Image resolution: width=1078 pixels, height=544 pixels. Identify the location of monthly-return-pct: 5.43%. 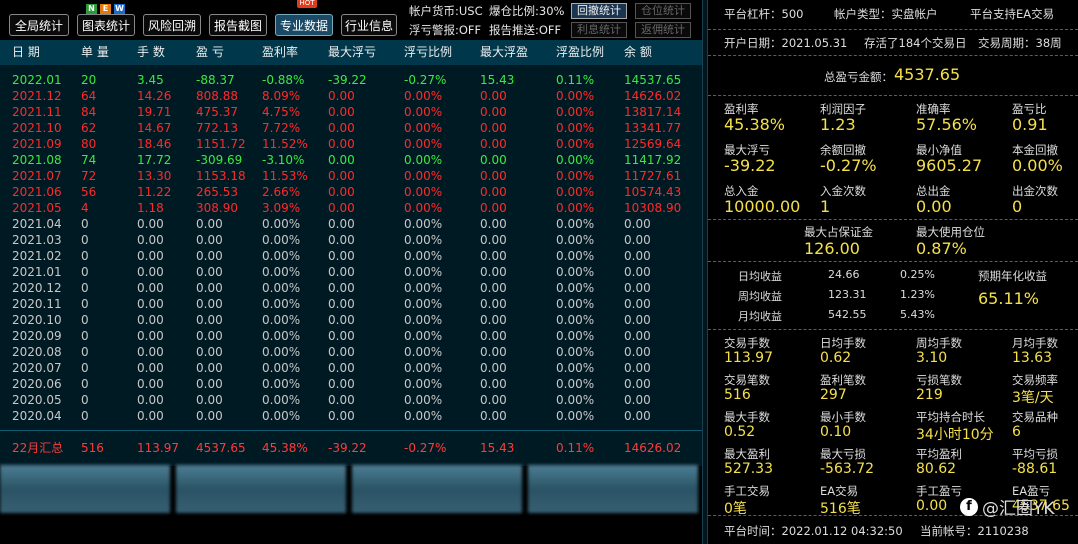
(917, 314).